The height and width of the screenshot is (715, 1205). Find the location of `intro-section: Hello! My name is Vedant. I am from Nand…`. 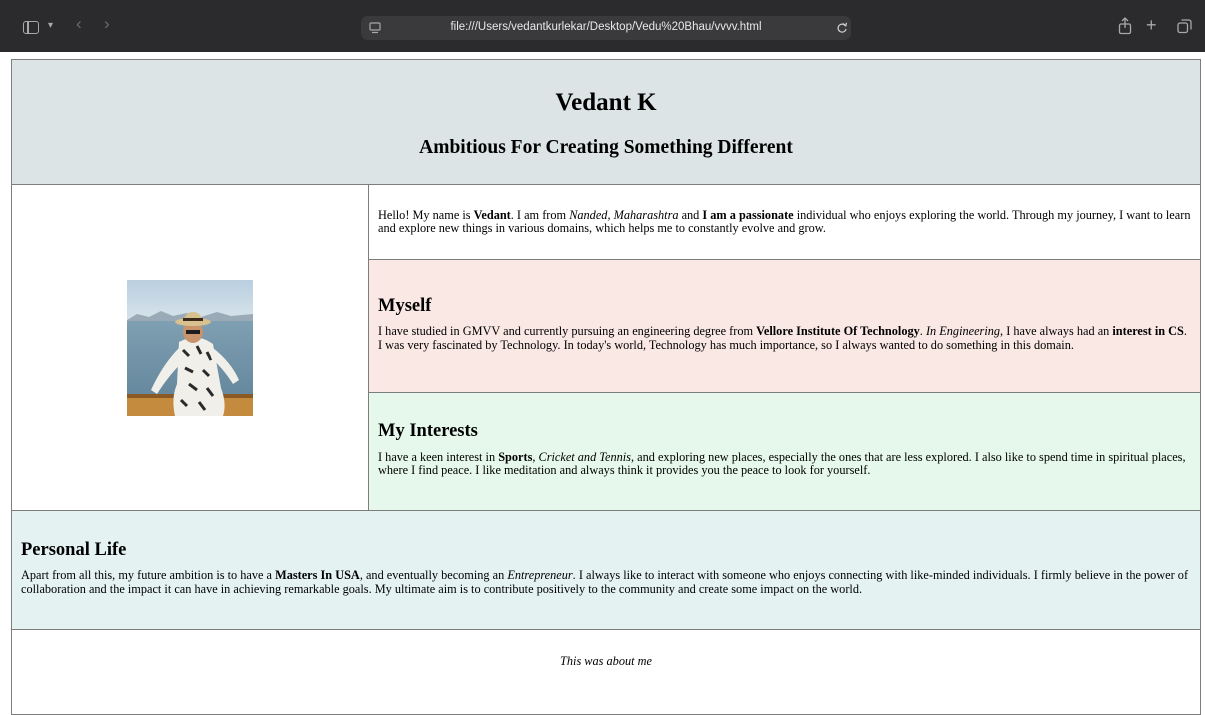

intro-section: Hello! My name is Vedant. I am from Nand… is located at coordinates (784, 222).